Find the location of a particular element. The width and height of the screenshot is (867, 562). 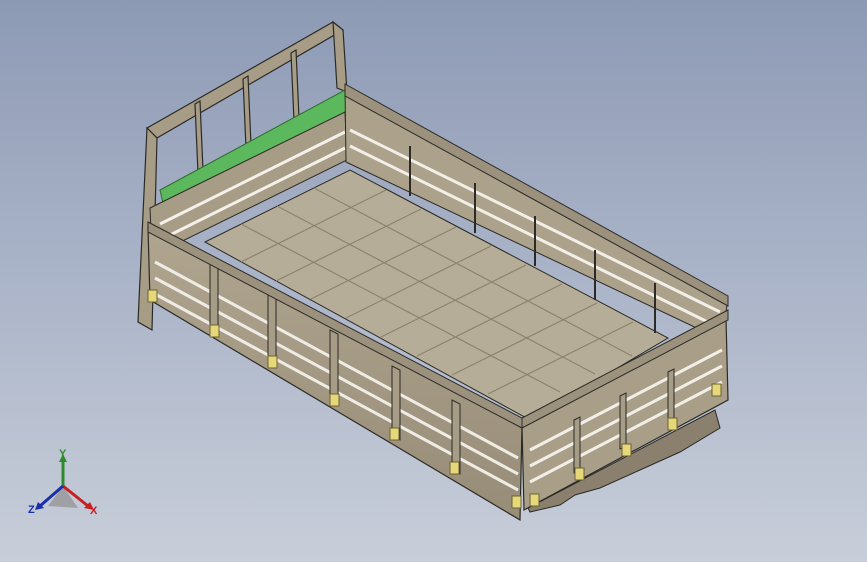

view-orientation-triad: Y Z X is located at coordinates (66, 485).